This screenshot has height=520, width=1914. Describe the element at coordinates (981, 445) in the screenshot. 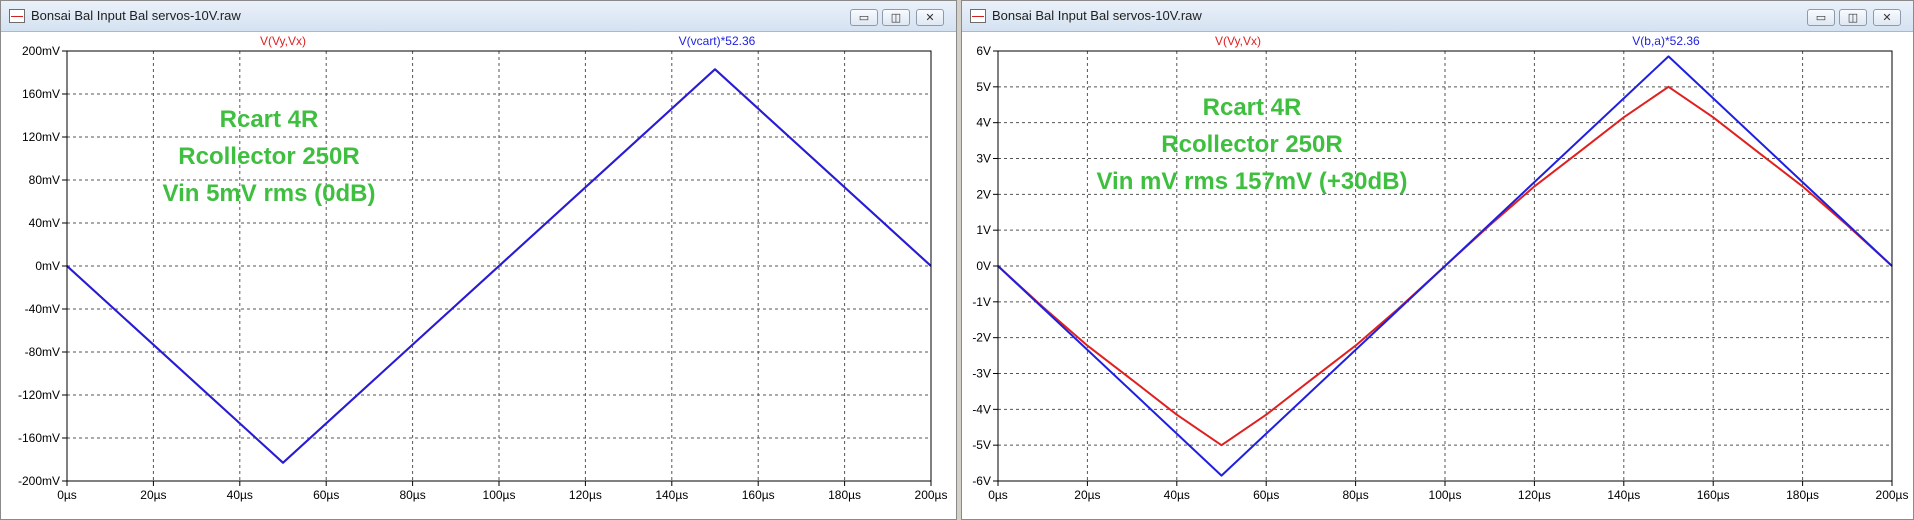

I see `y-tick-label: -5V` at that location.